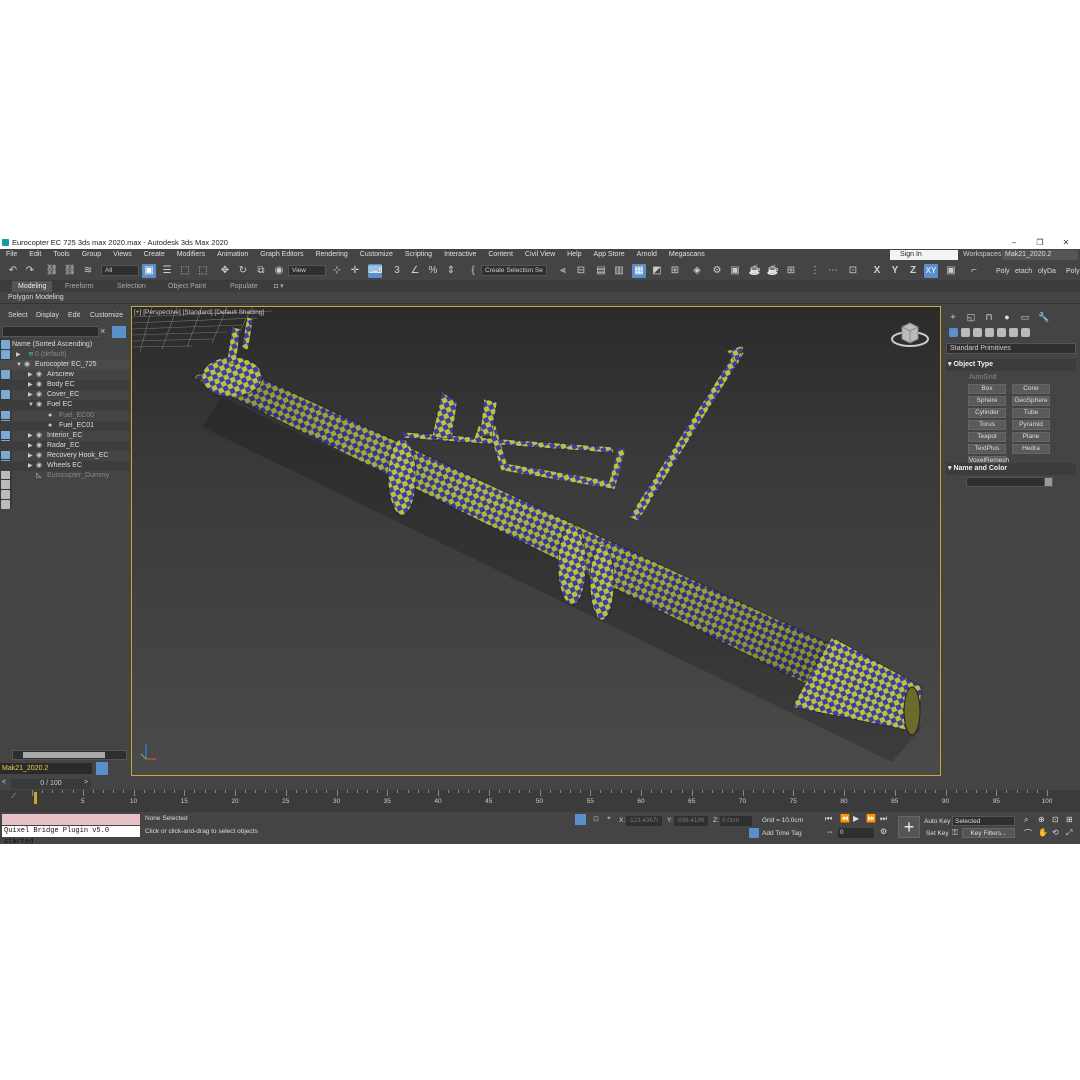 The height and width of the screenshot is (1080, 1080). What do you see at coordinates (895, 271) in the screenshot?
I see `axis-y-icon: Y` at bounding box center [895, 271].